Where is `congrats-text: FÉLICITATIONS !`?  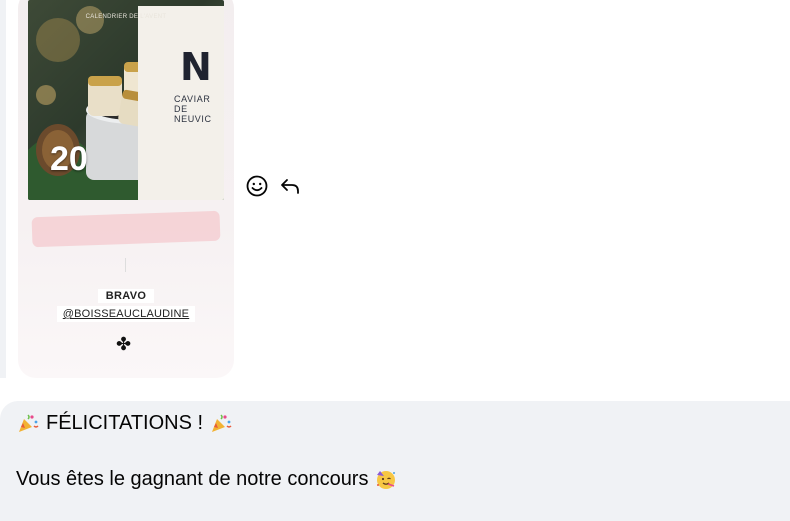 congrats-text: FÉLICITATIONS ! is located at coordinates (125, 422).